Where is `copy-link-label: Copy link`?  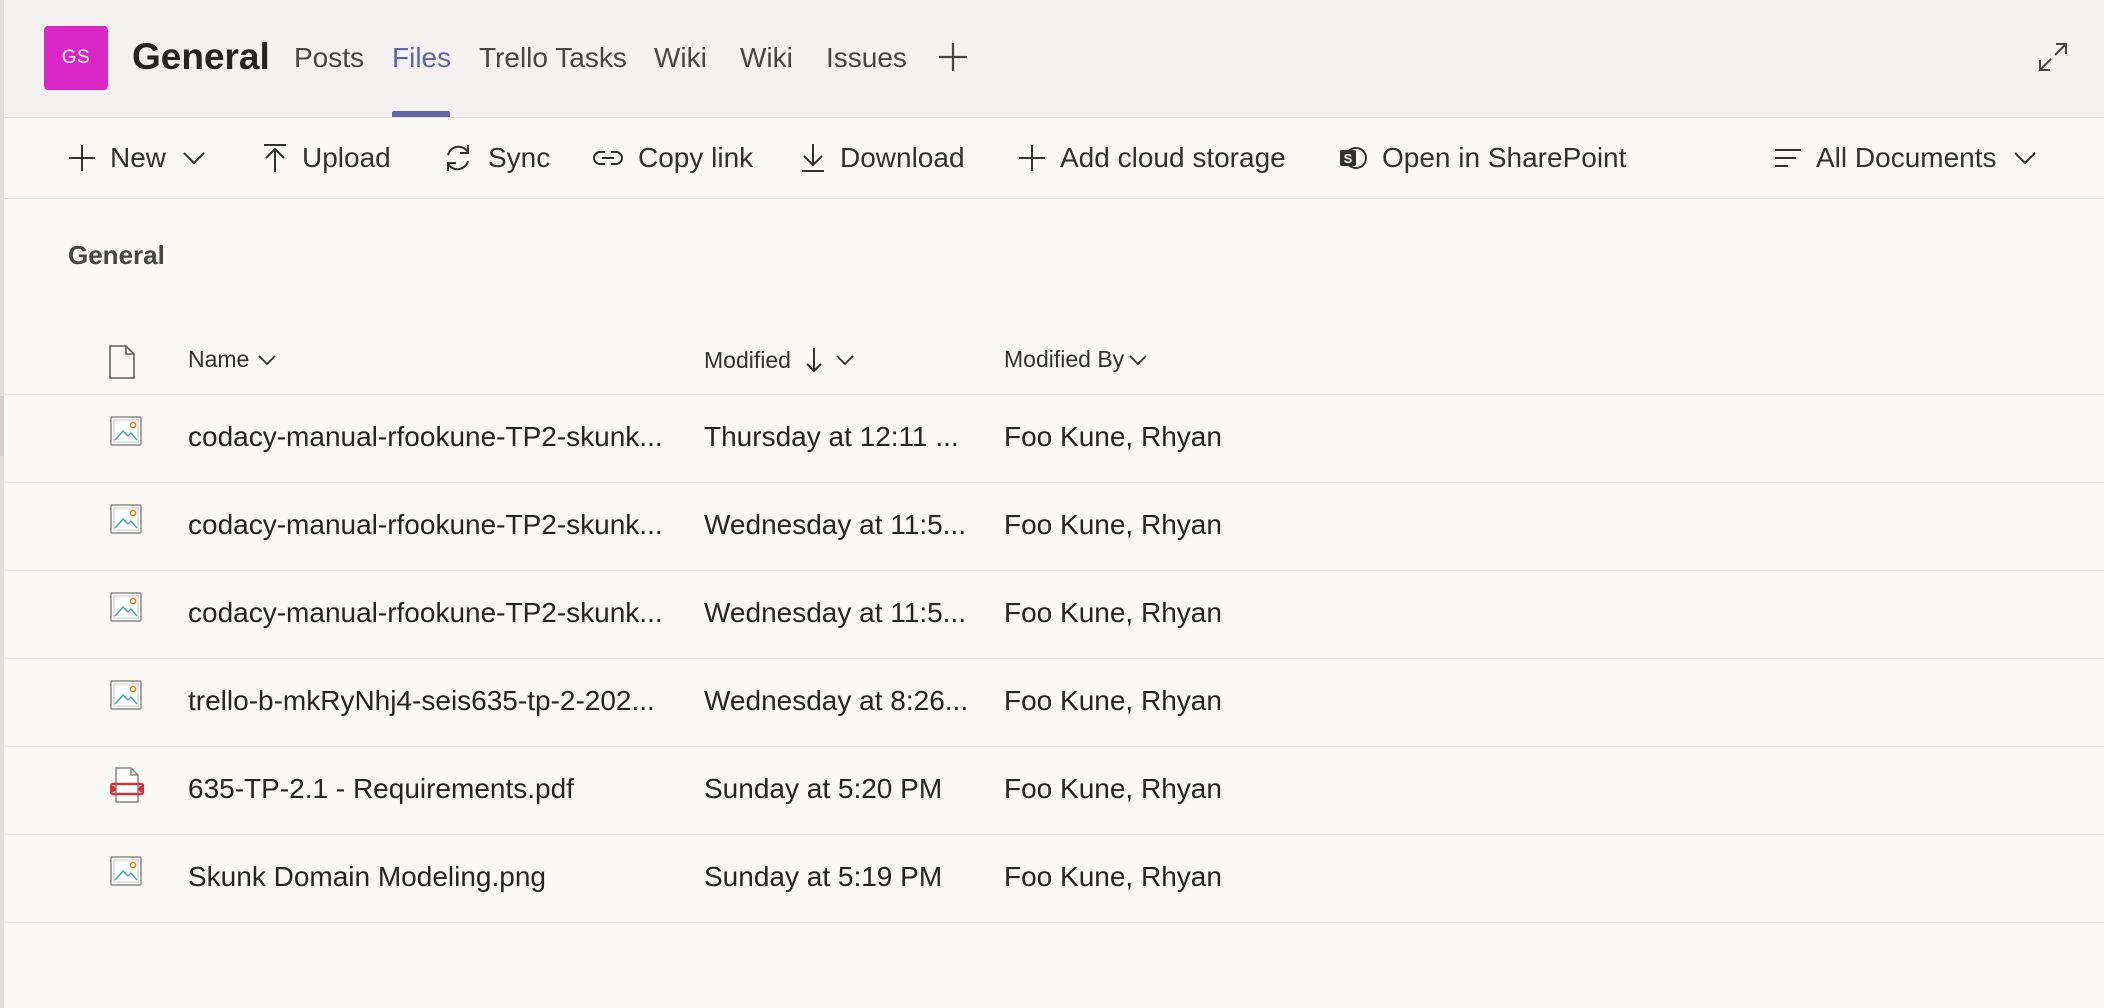
copy-link-label: Copy link is located at coordinates (696, 157).